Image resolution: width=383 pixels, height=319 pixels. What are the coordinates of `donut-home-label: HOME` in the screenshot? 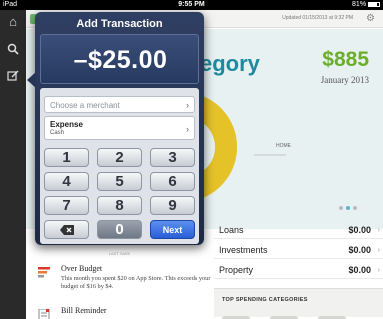 It's located at (283, 146).